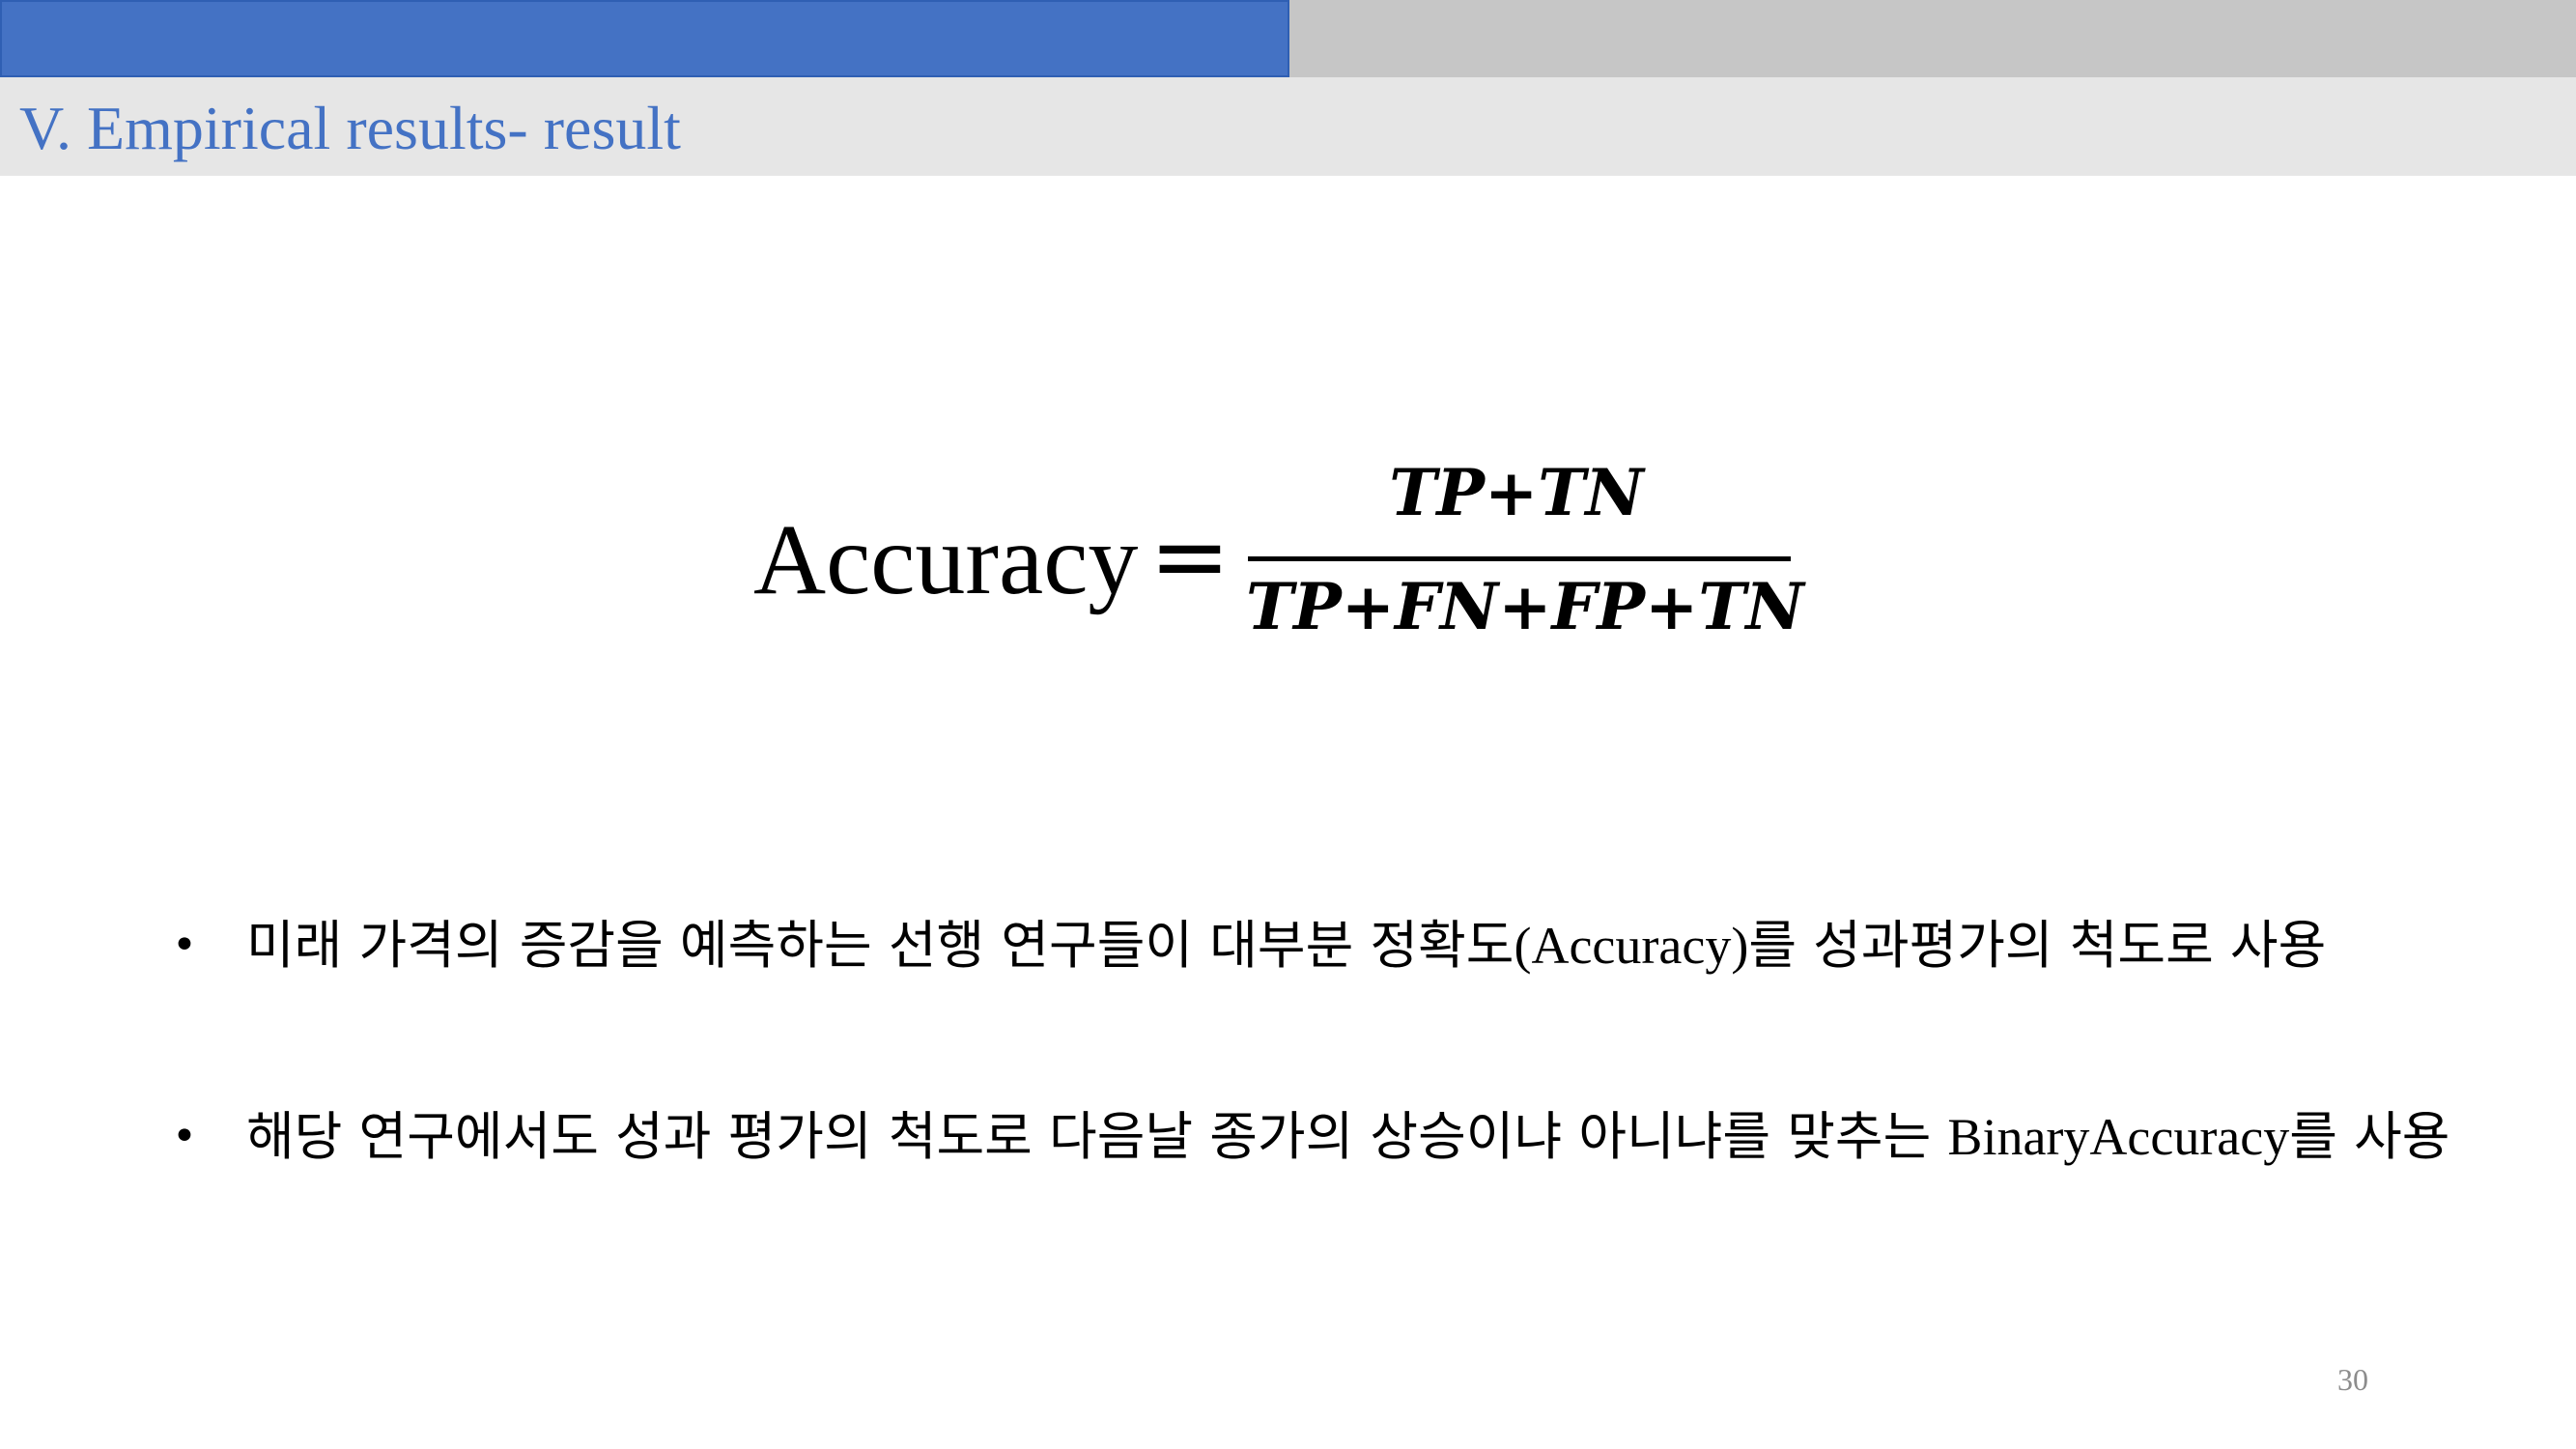  What do you see at coordinates (2118, 1137) in the screenshot?
I see `bullet-text-en: BinaryAccuracy` at bounding box center [2118, 1137].